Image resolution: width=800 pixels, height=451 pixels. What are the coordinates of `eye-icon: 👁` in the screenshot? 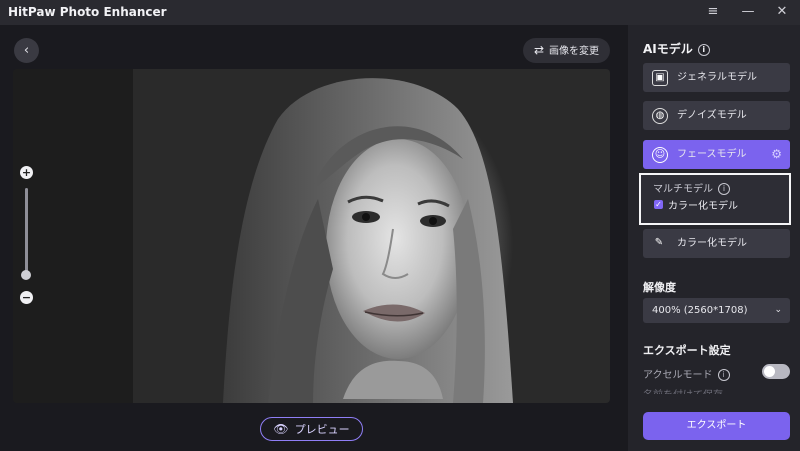 It's located at (281, 429).